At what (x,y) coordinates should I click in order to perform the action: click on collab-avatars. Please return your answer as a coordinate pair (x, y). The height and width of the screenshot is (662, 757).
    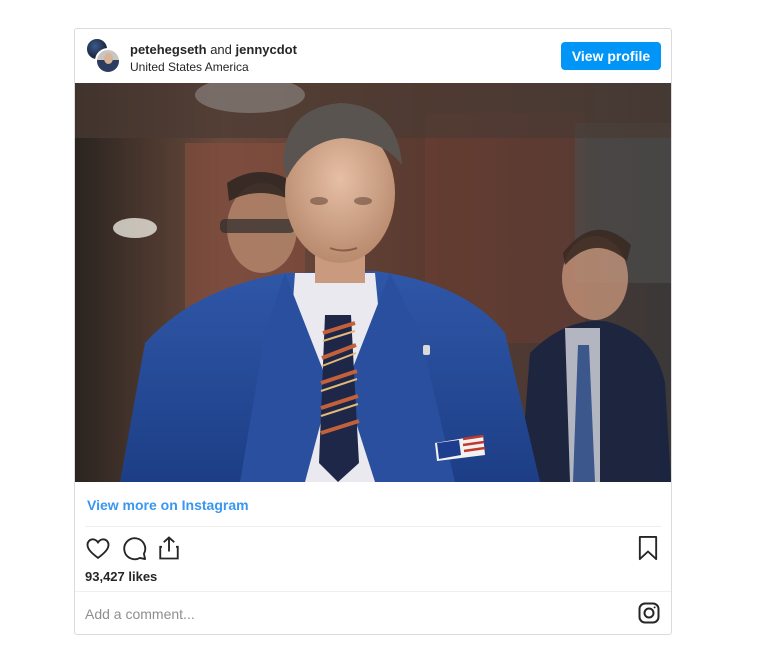
    Looking at the image, I should click on (103, 55).